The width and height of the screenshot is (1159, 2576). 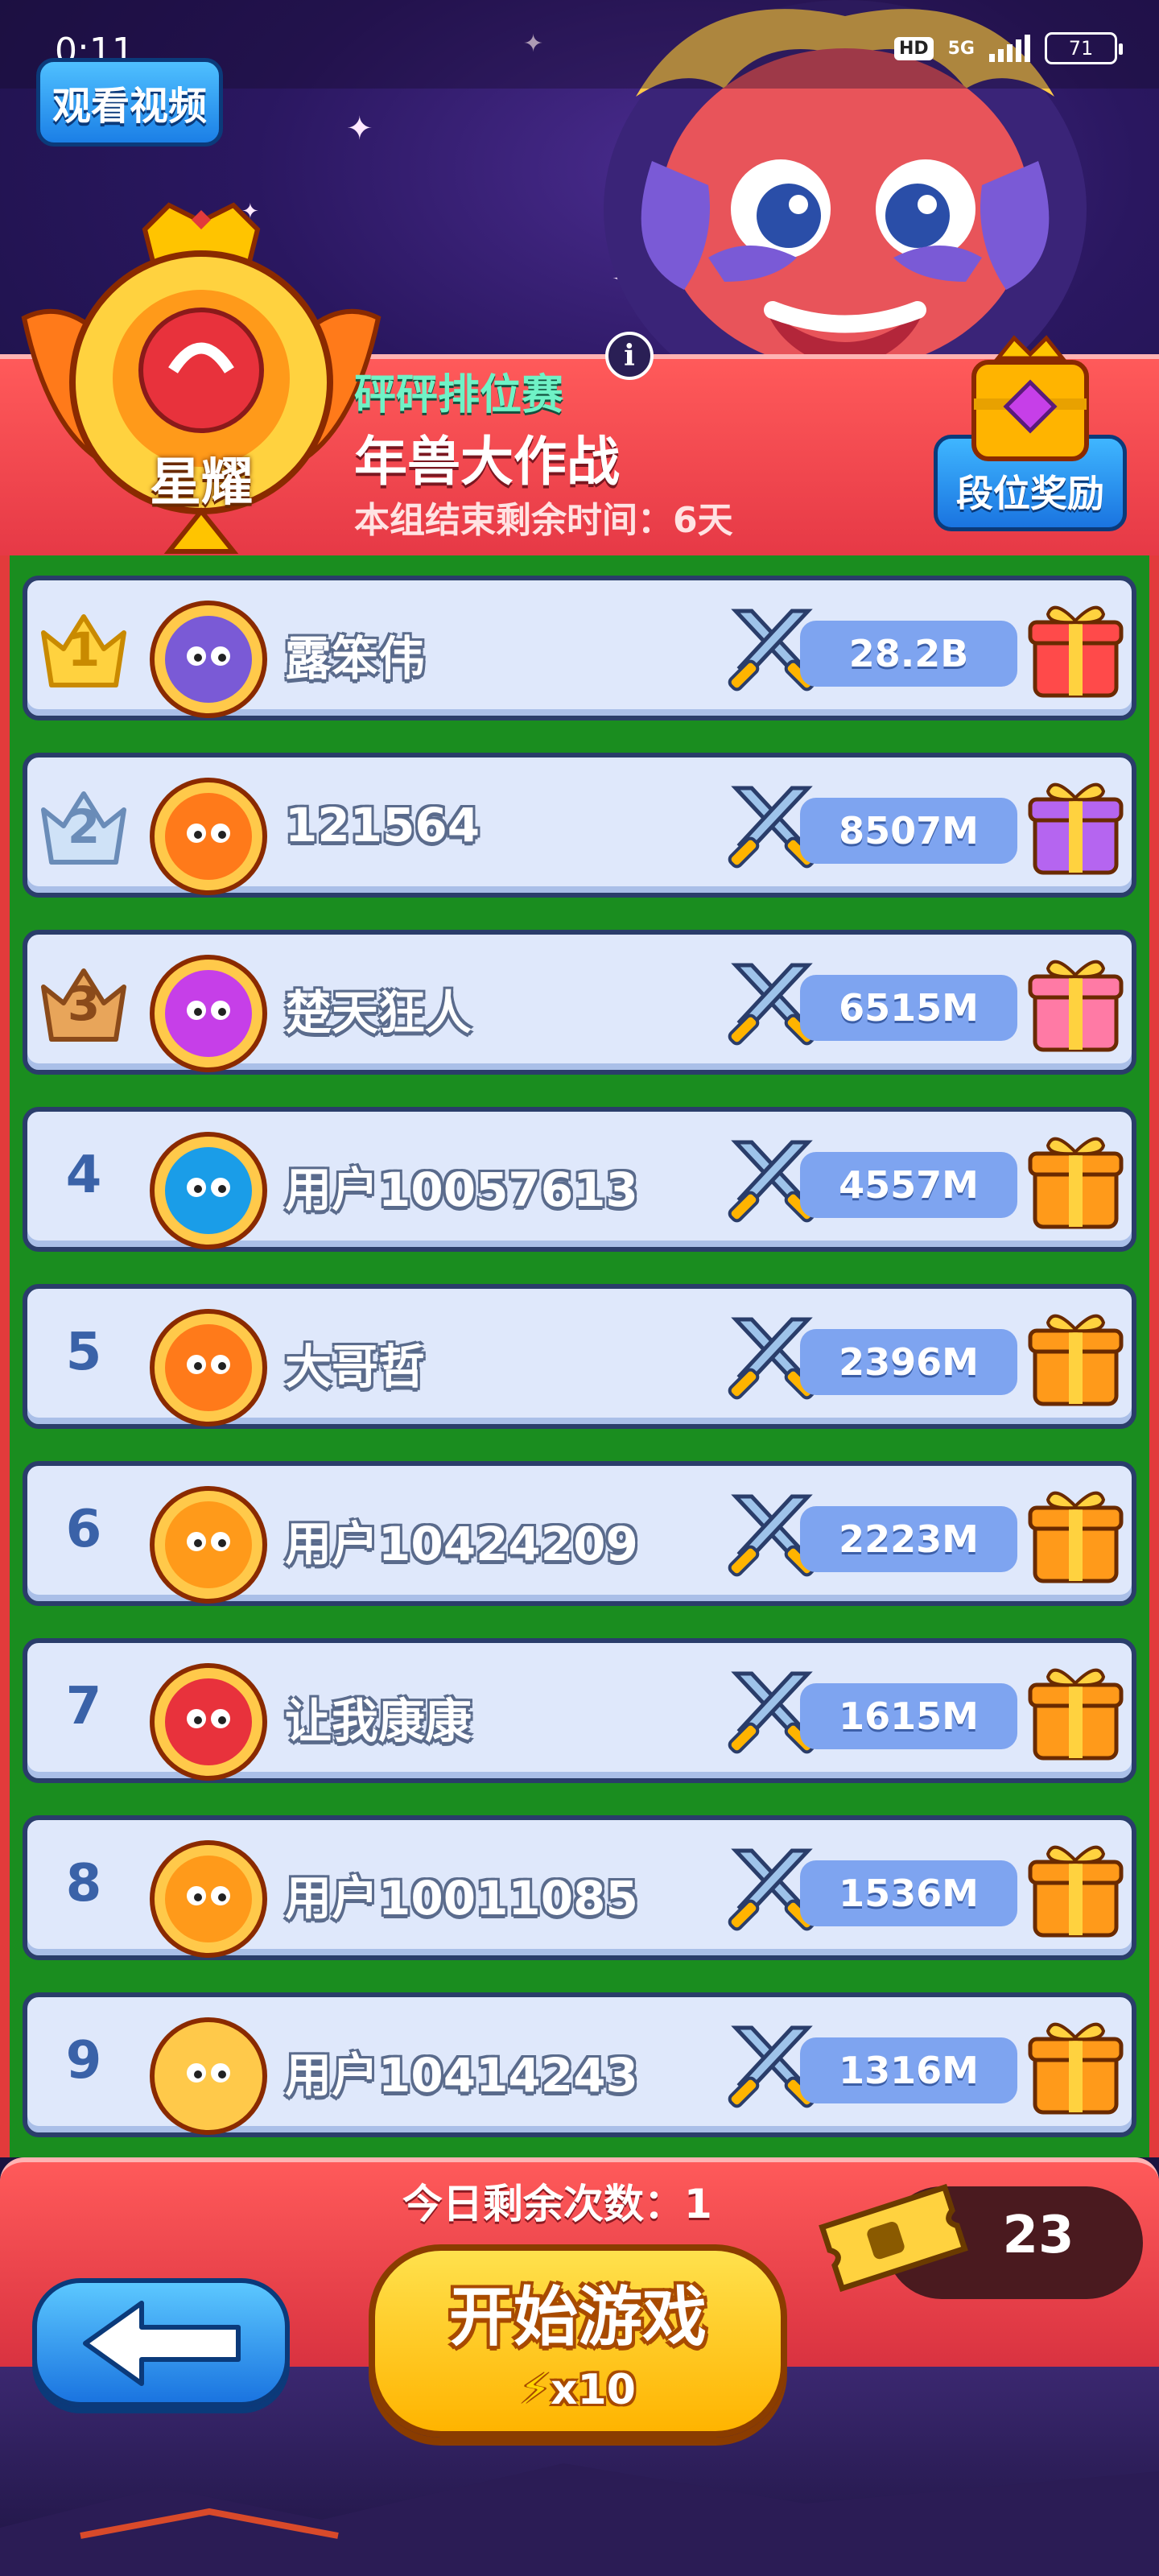 I want to click on leaderboard-row: 3 楚天狂人 6515M, so click(x=579, y=1002).